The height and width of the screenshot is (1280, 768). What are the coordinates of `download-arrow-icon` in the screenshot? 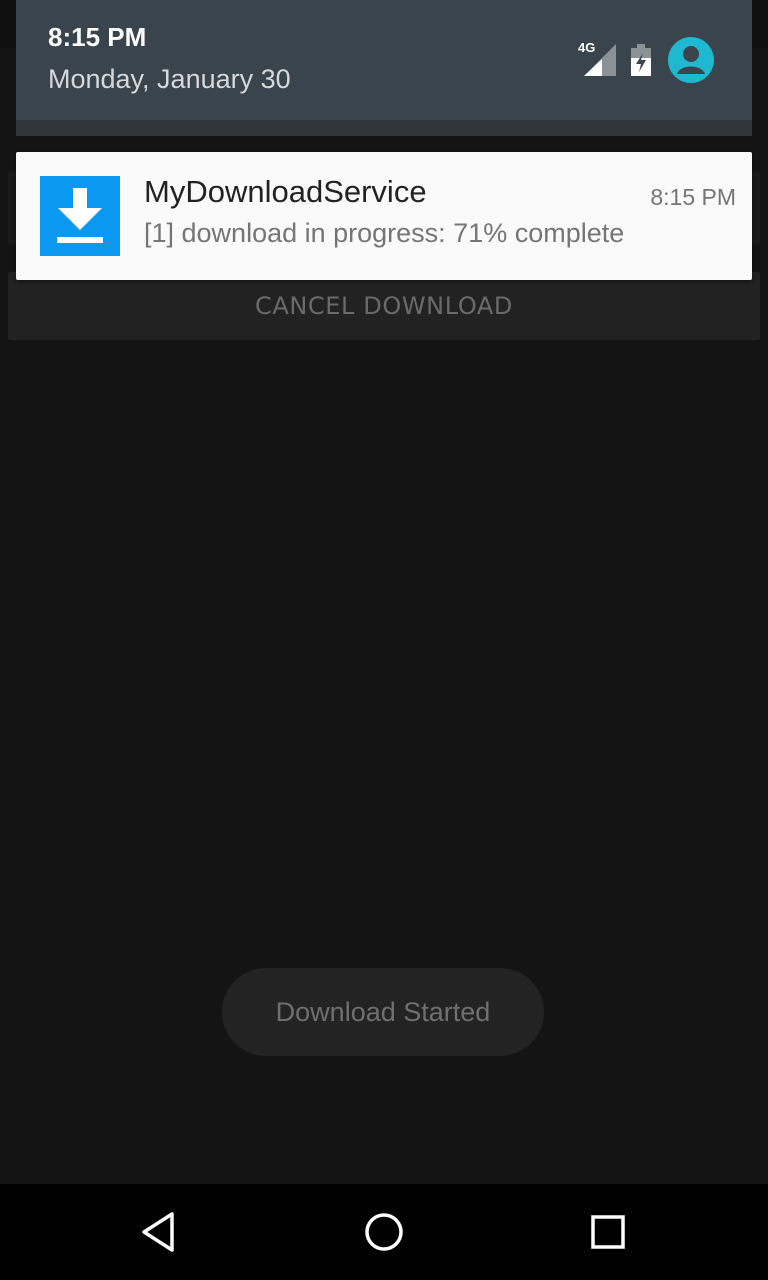 It's located at (80, 215).